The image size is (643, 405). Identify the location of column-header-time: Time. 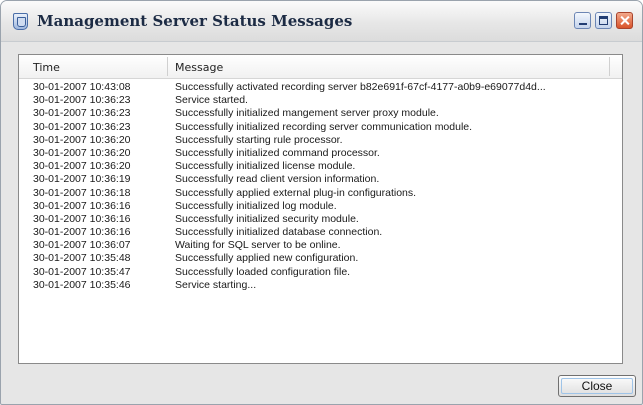
(46, 67).